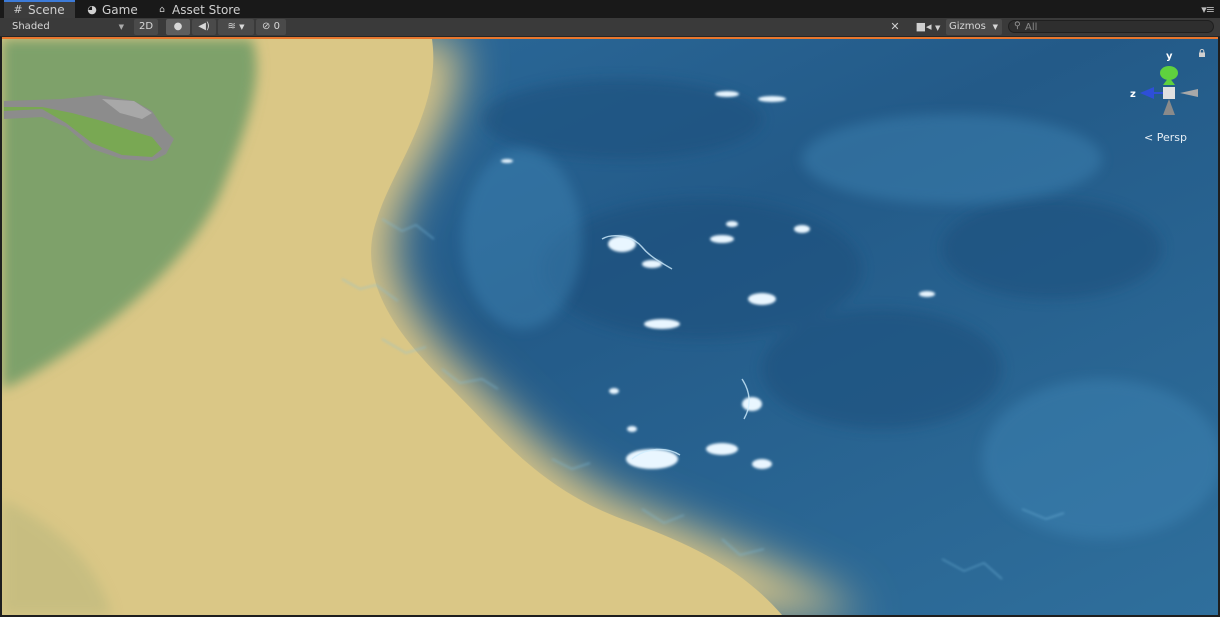 The width and height of the screenshot is (1220, 617). I want to click on speaker-icon: ◀), so click(204, 26).